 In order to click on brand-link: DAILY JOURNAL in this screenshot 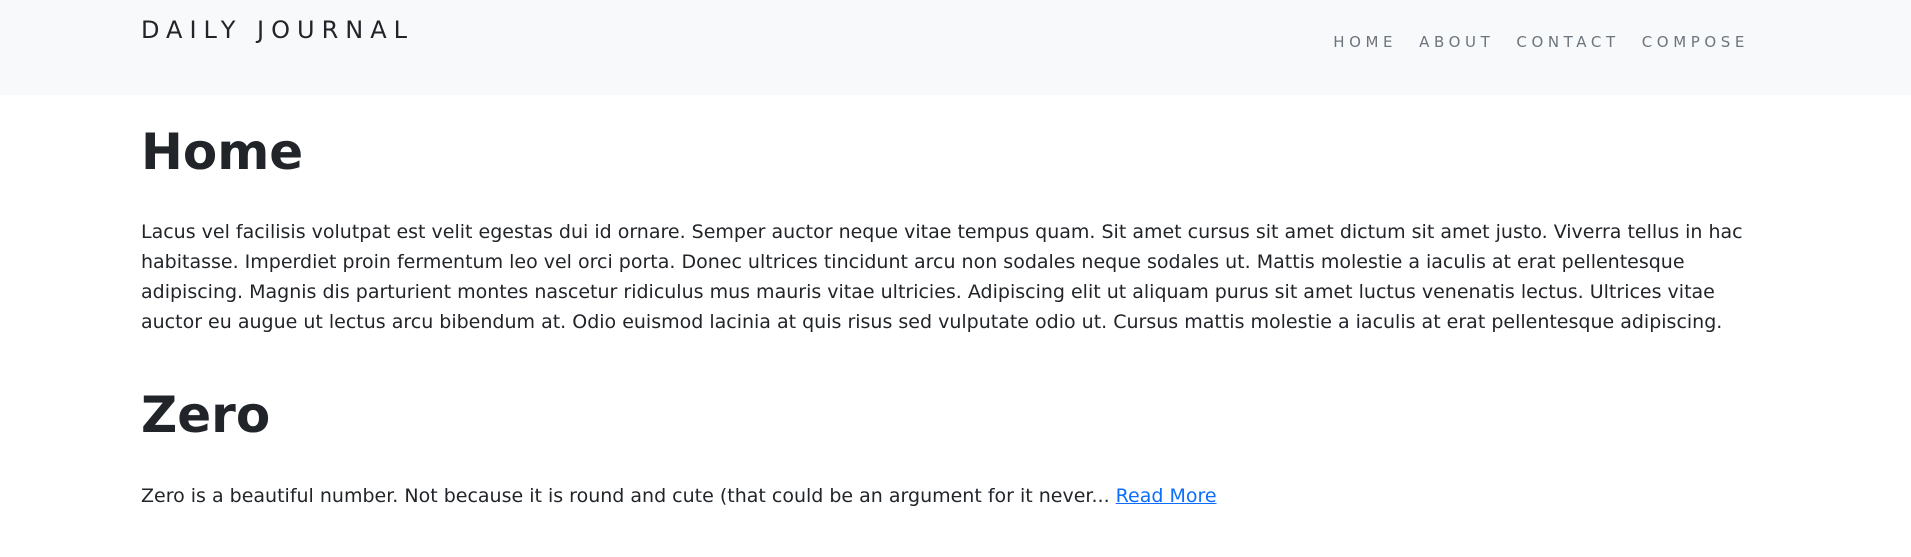, I will do `click(277, 30)`.